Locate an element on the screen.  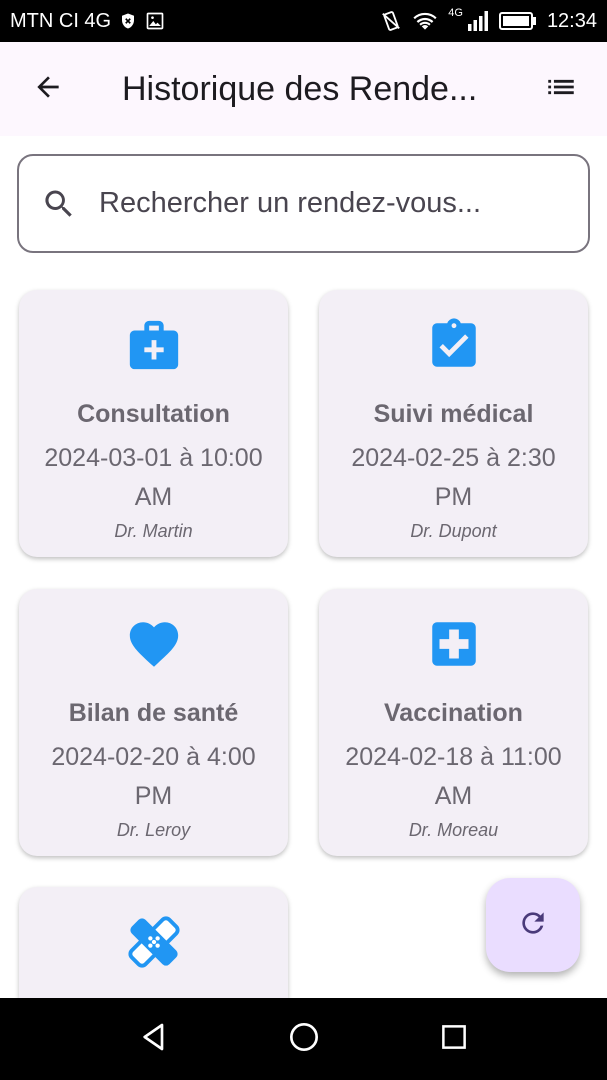
list-view-button is located at coordinates (561, 89).